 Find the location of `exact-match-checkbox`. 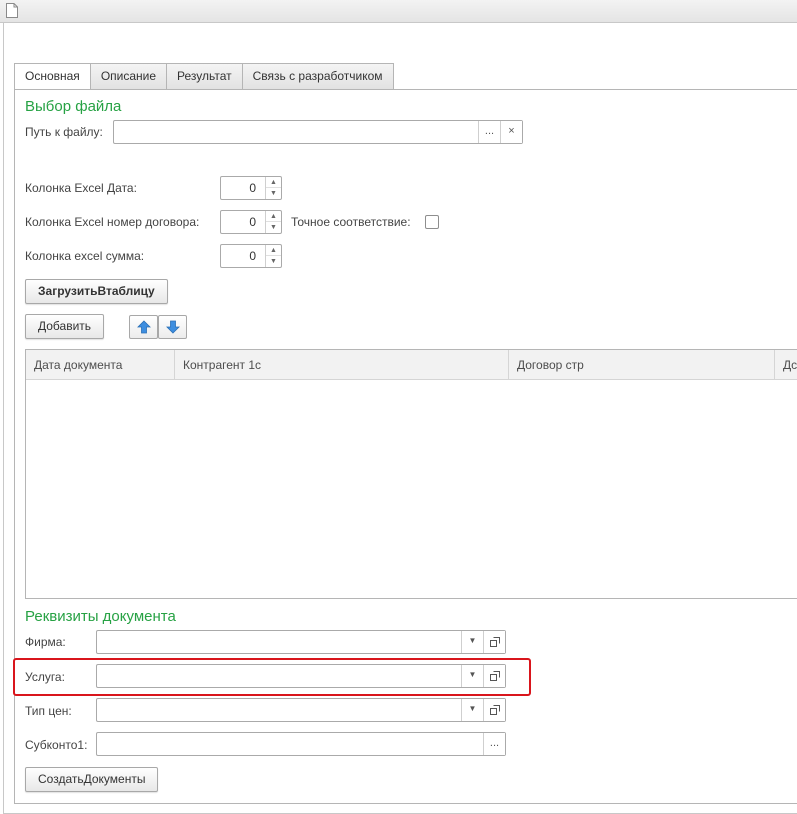

exact-match-checkbox is located at coordinates (432, 222).